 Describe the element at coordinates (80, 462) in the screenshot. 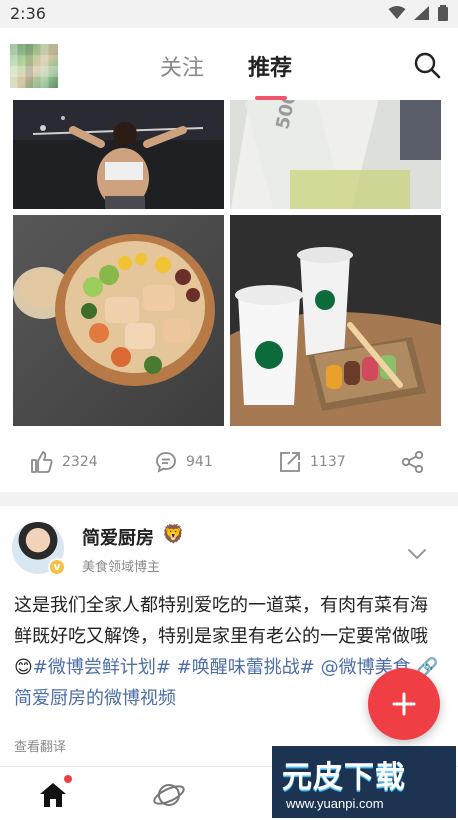

I see `like-count: 2324` at that location.